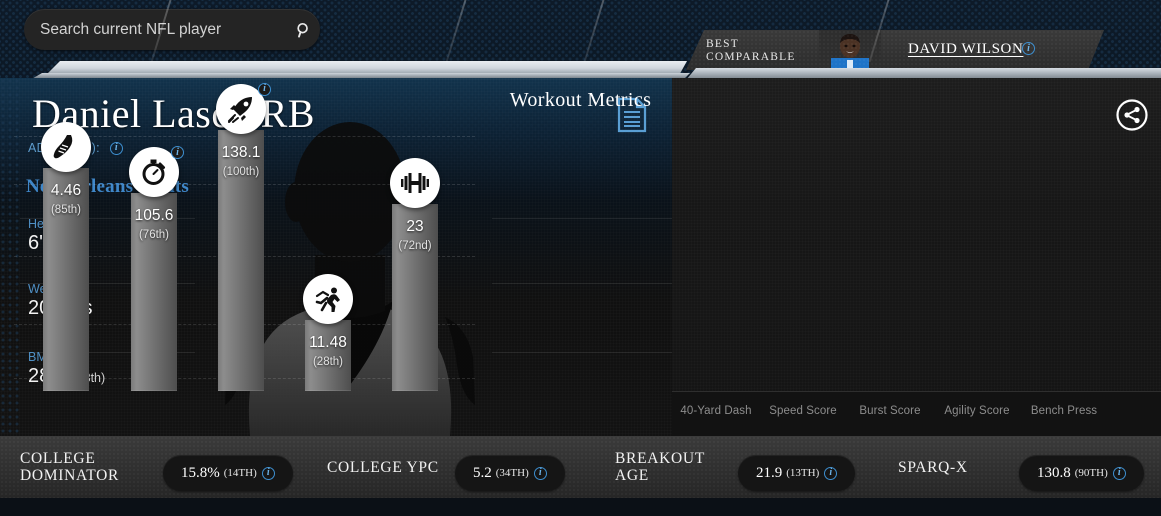 The image size is (1161, 516). Describe the element at coordinates (582, 283) in the screenshot. I see `divider-college` at that location.